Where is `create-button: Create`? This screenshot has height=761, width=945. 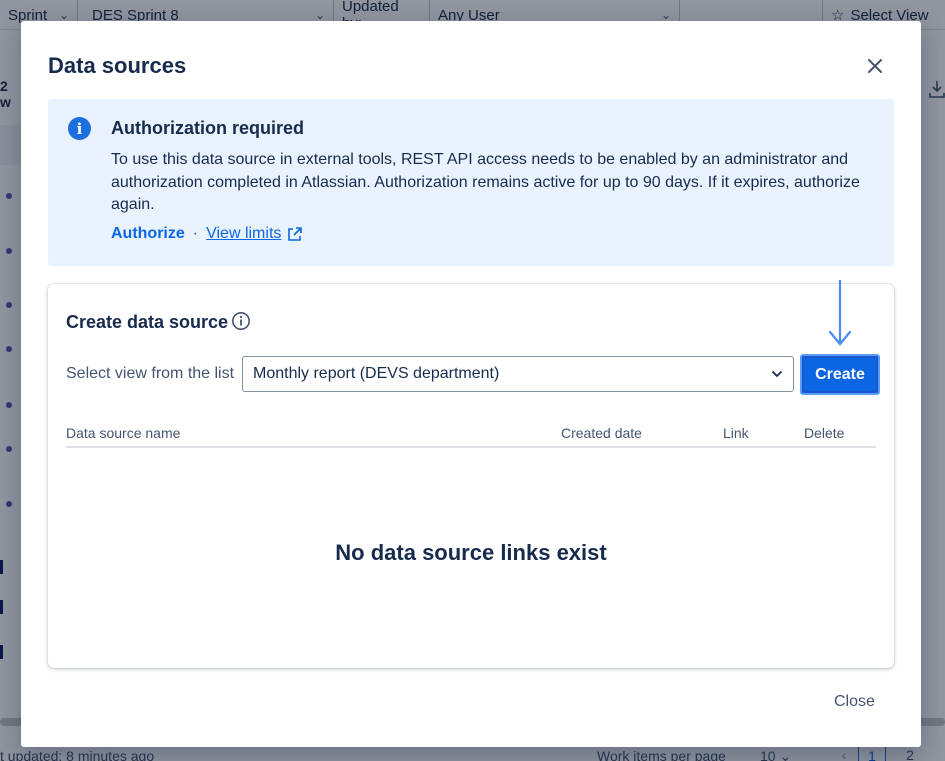
create-button: Create is located at coordinates (840, 374).